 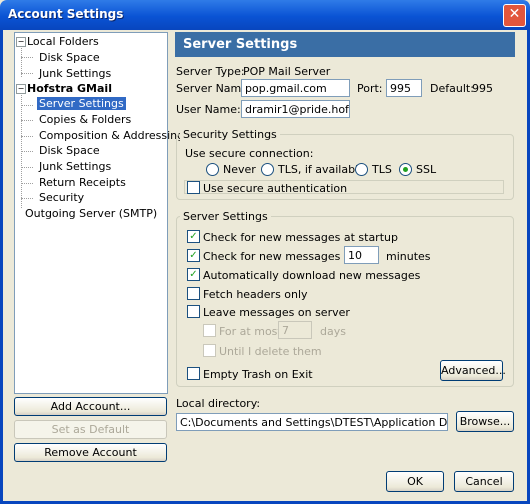 What do you see at coordinates (69, 150) in the screenshot?
I see `tree-item-disk-space: Disk Space` at bounding box center [69, 150].